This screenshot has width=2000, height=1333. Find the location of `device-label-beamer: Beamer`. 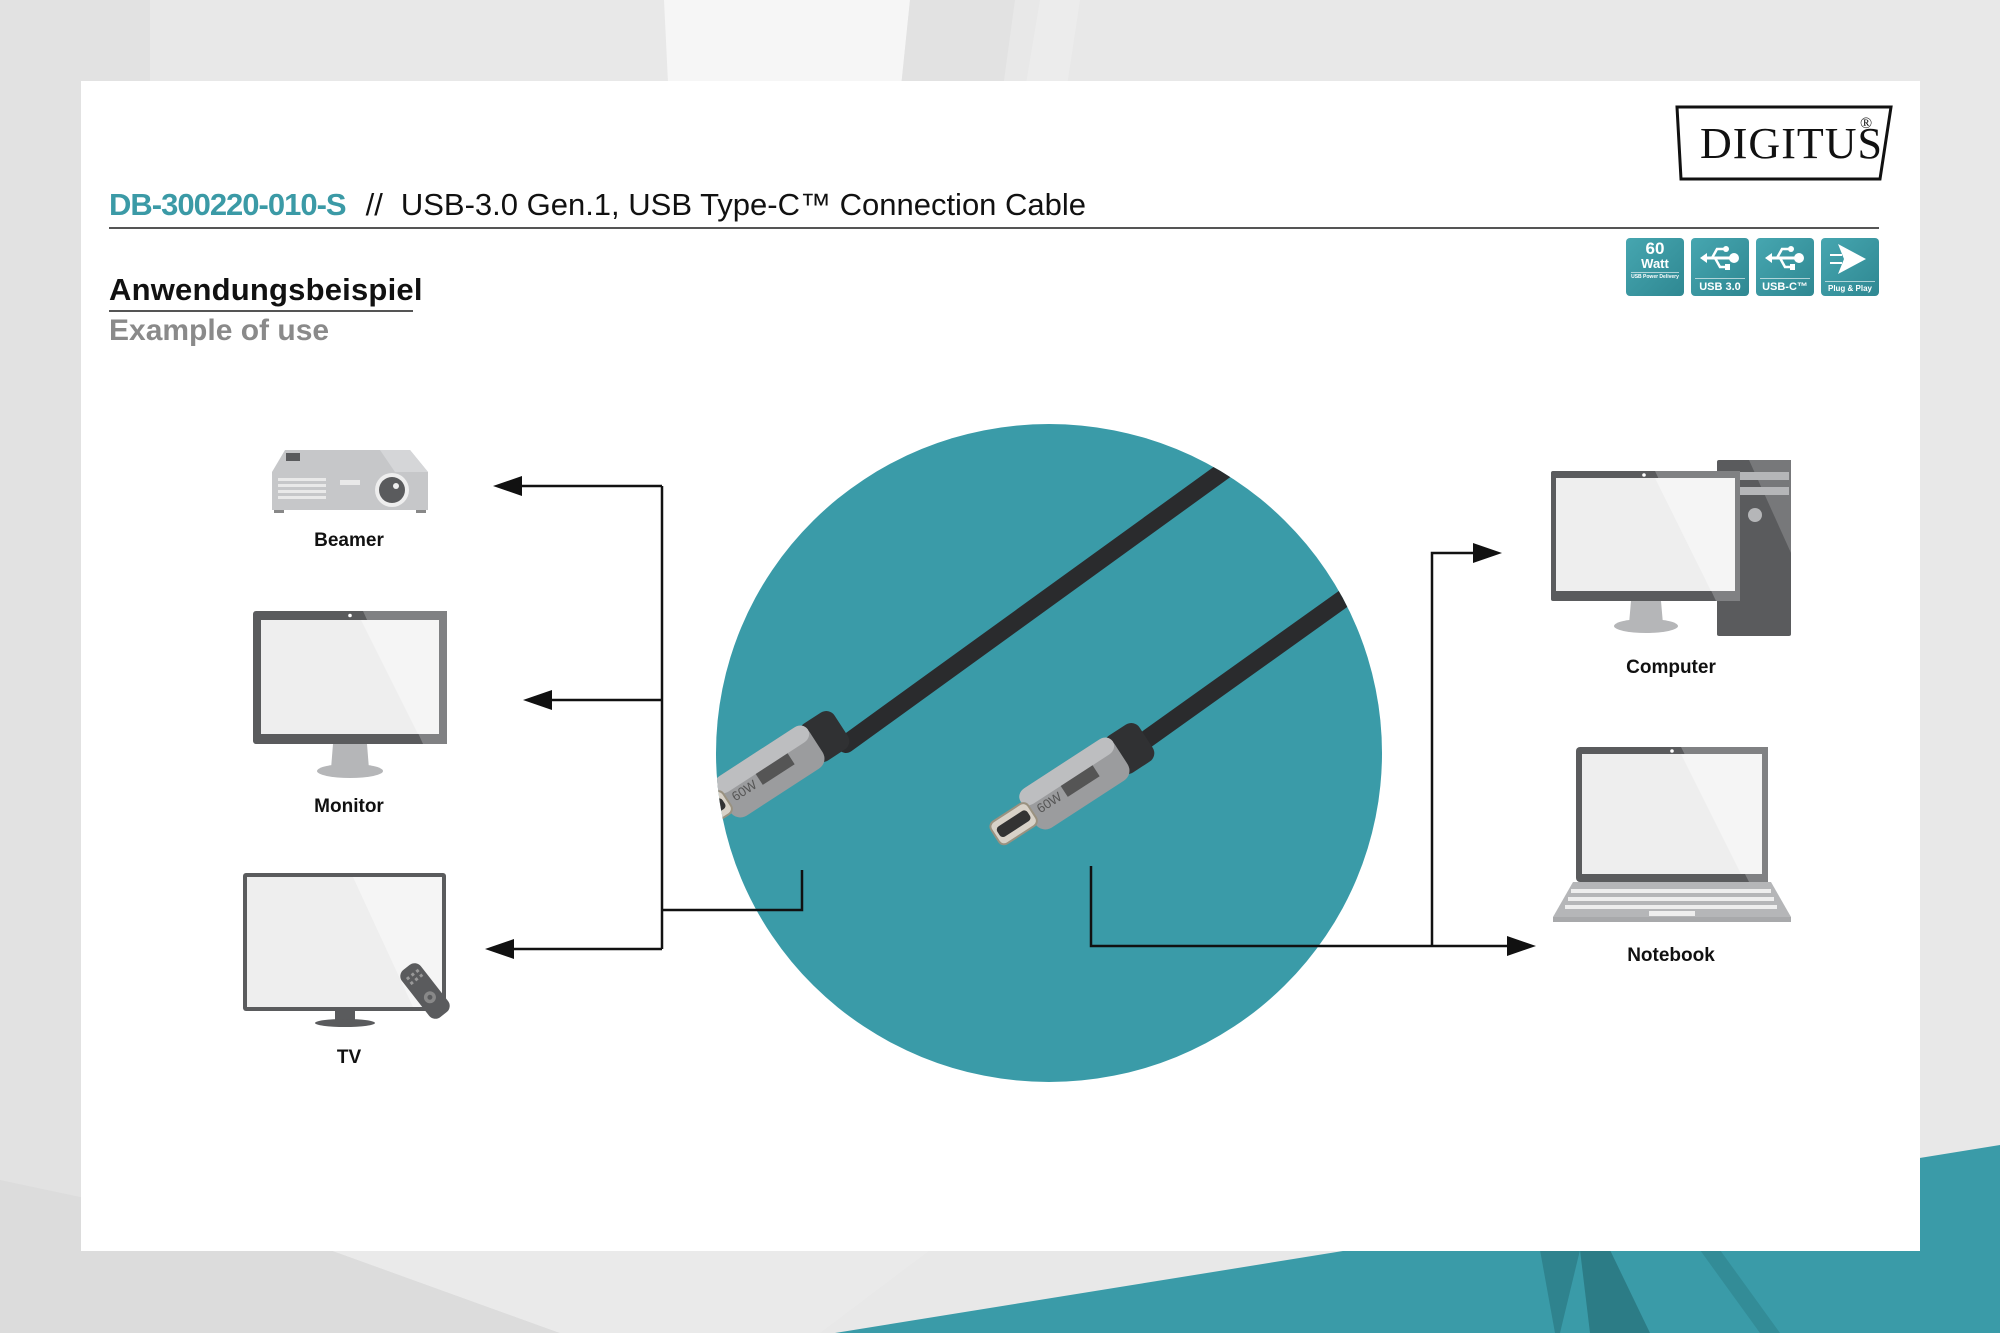

device-label-beamer: Beamer is located at coordinates (349, 540).